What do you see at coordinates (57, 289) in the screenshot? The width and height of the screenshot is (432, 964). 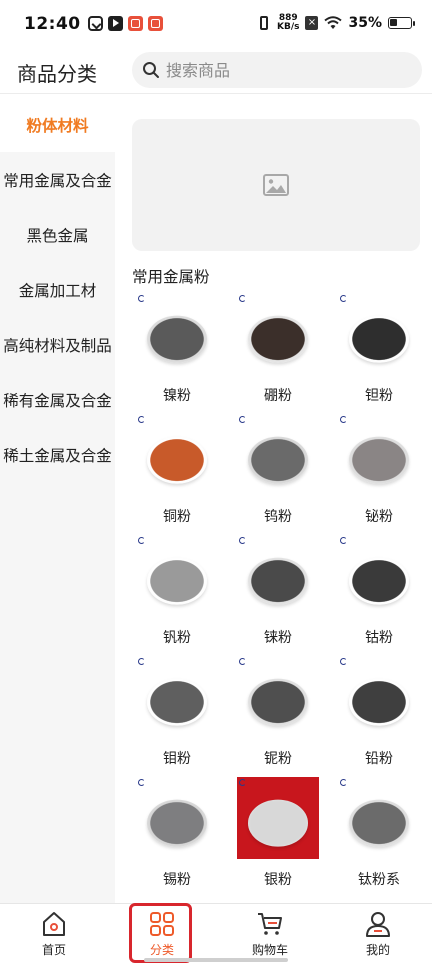 I see `sidebar-item-metal-processing: 金属加工材` at bounding box center [57, 289].